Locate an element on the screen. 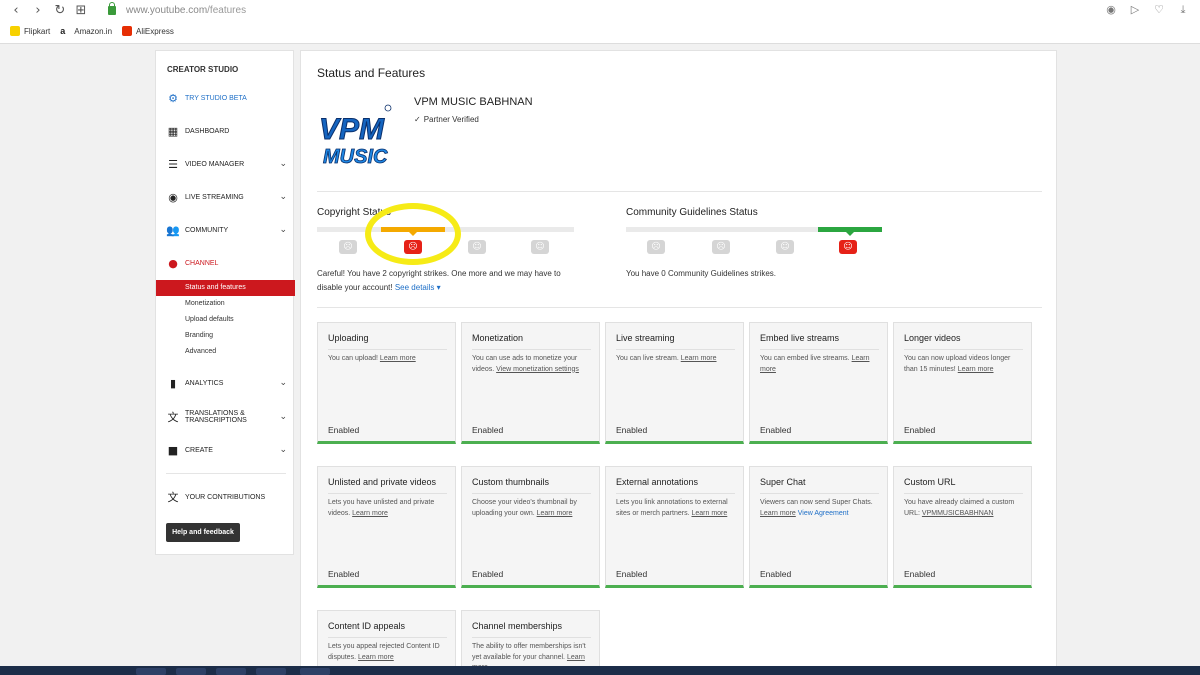 The image size is (1200, 675). channel-name: VPM MUSIC BABHNAN is located at coordinates (473, 102).